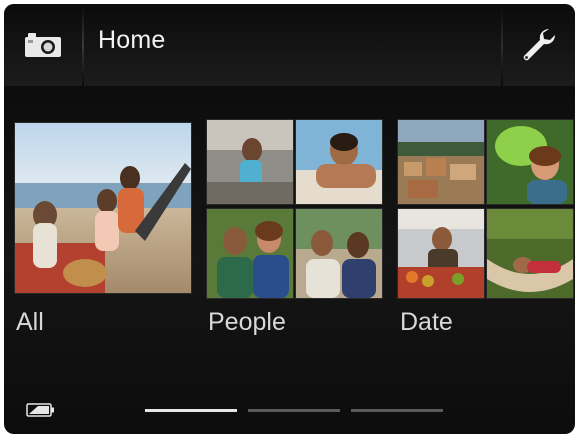  I want to click on battery-icon, so click(40, 410).